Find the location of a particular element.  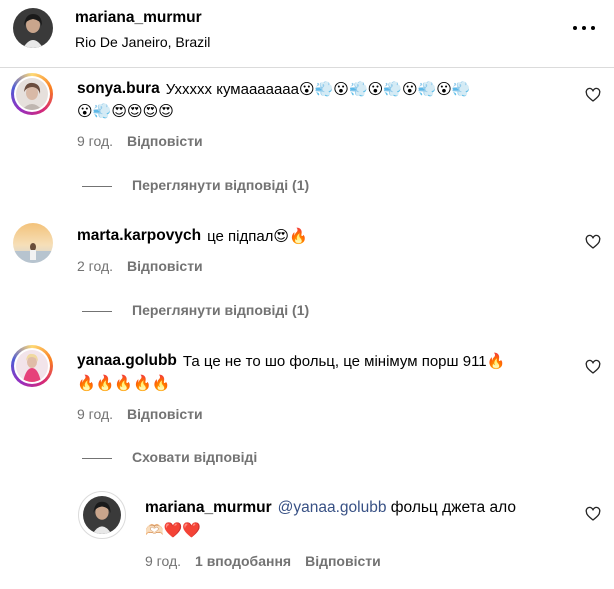

comment-body: це підпал😍🔥 is located at coordinates (257, 236).